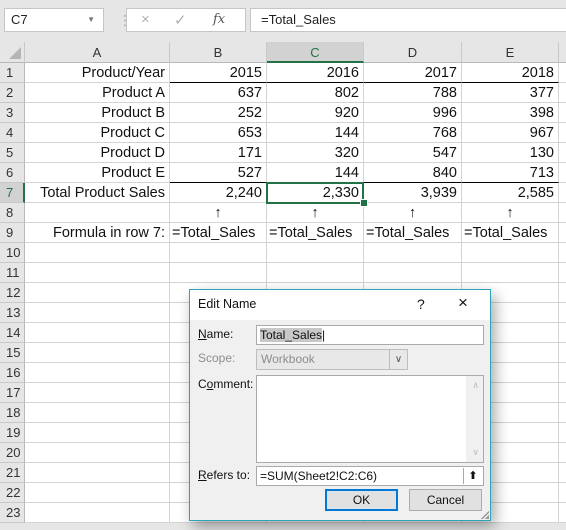 Image resolution: width=566 pixels, height=530 pixels. What do you see at coordinates (485, 515) in the screenshot?
I see `resize-grip-icon` at bounding box center [485, 515].